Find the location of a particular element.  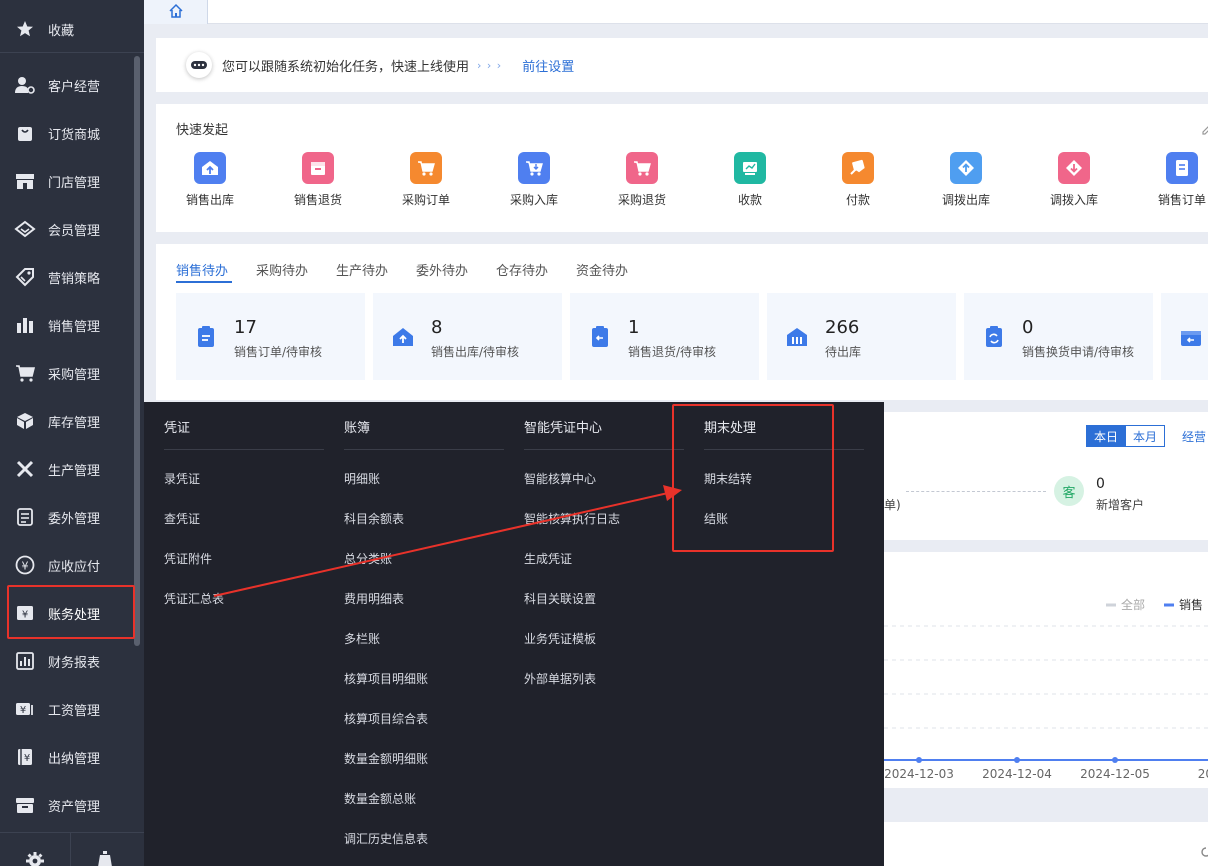

sidebar-item-purchase: 采购管理 is located at coordinates (68, 373).